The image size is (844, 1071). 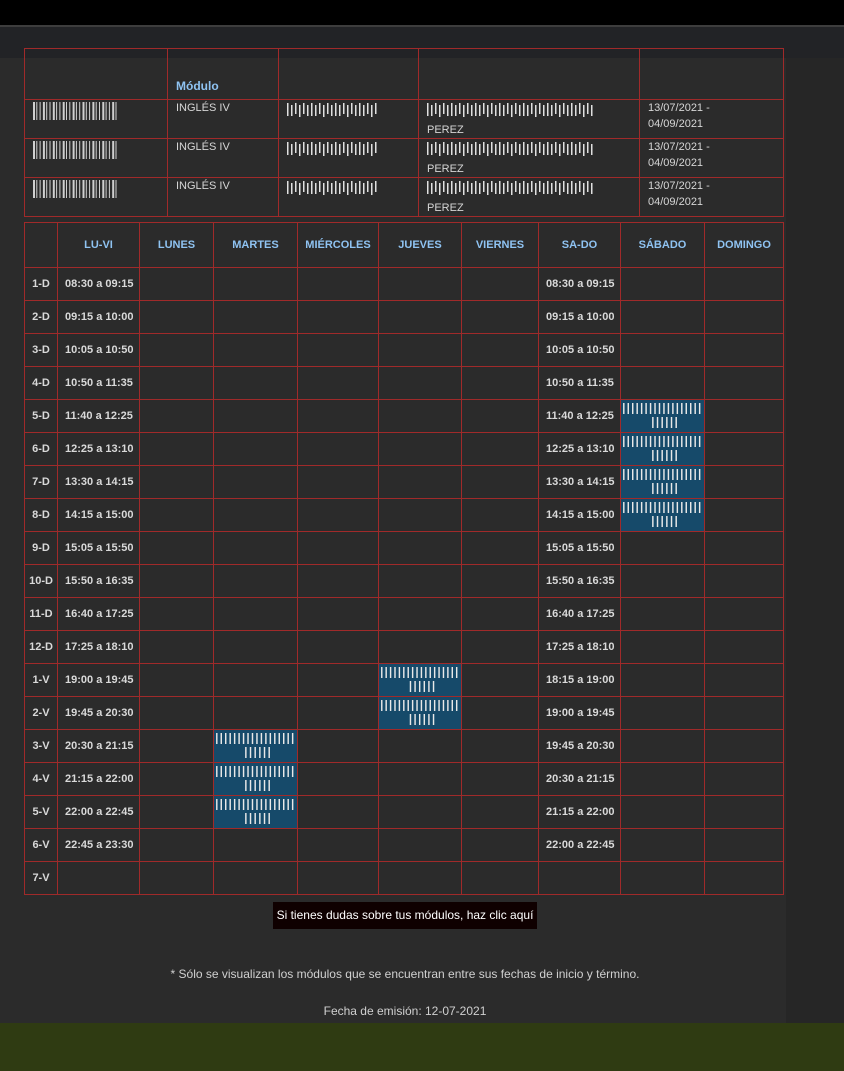 I want to click on schedule-row: 1-D 08:30 a 09:15 08:30 a 09:15, so click(x=404, y=284).